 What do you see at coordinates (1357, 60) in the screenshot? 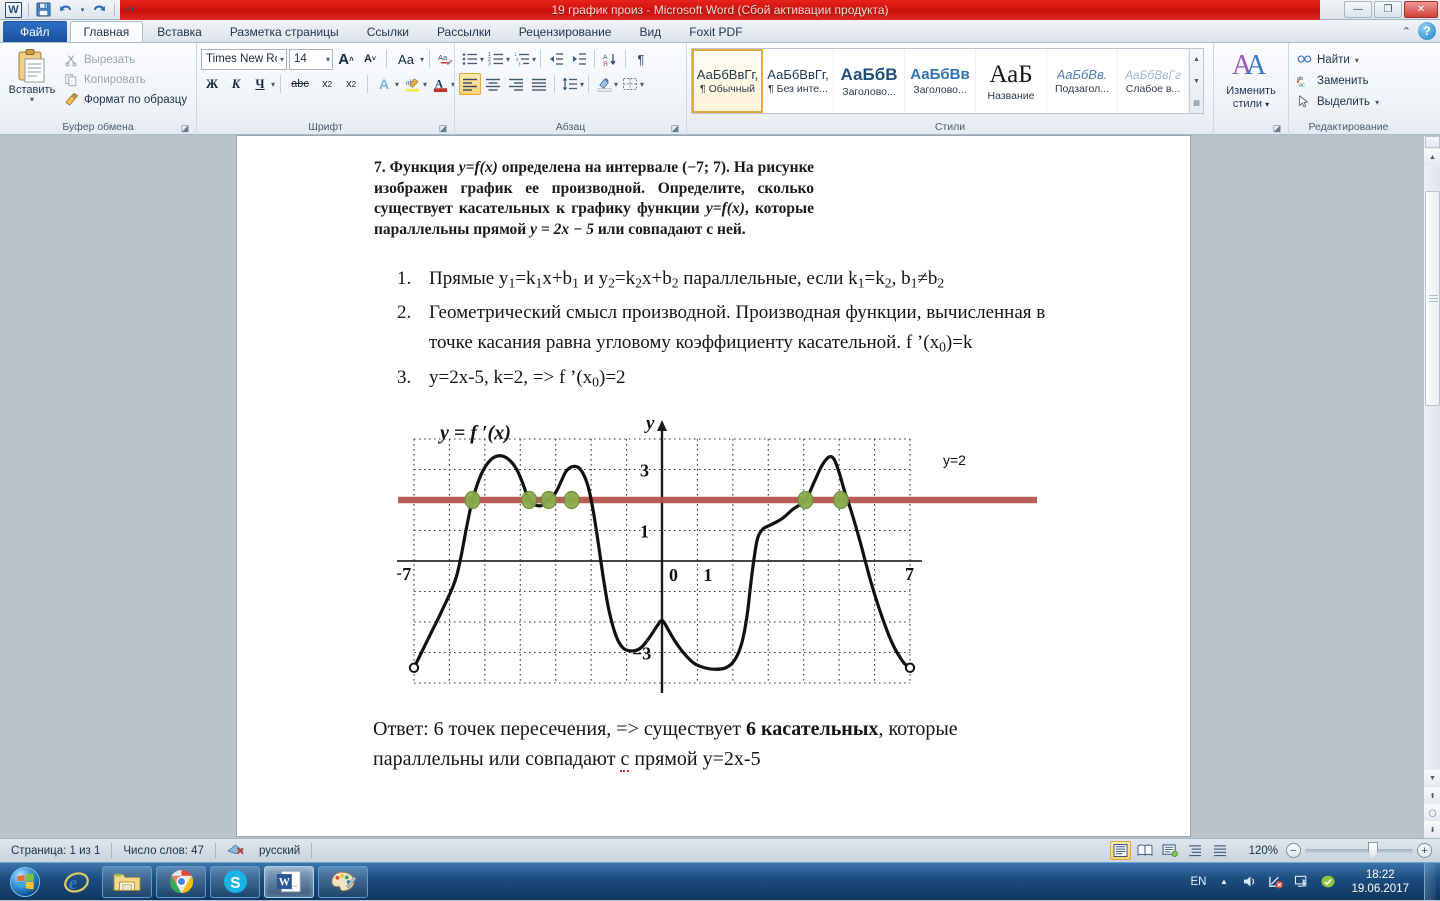
I see `find-caret-icon: ▾` at bounding box center [1357, 60].